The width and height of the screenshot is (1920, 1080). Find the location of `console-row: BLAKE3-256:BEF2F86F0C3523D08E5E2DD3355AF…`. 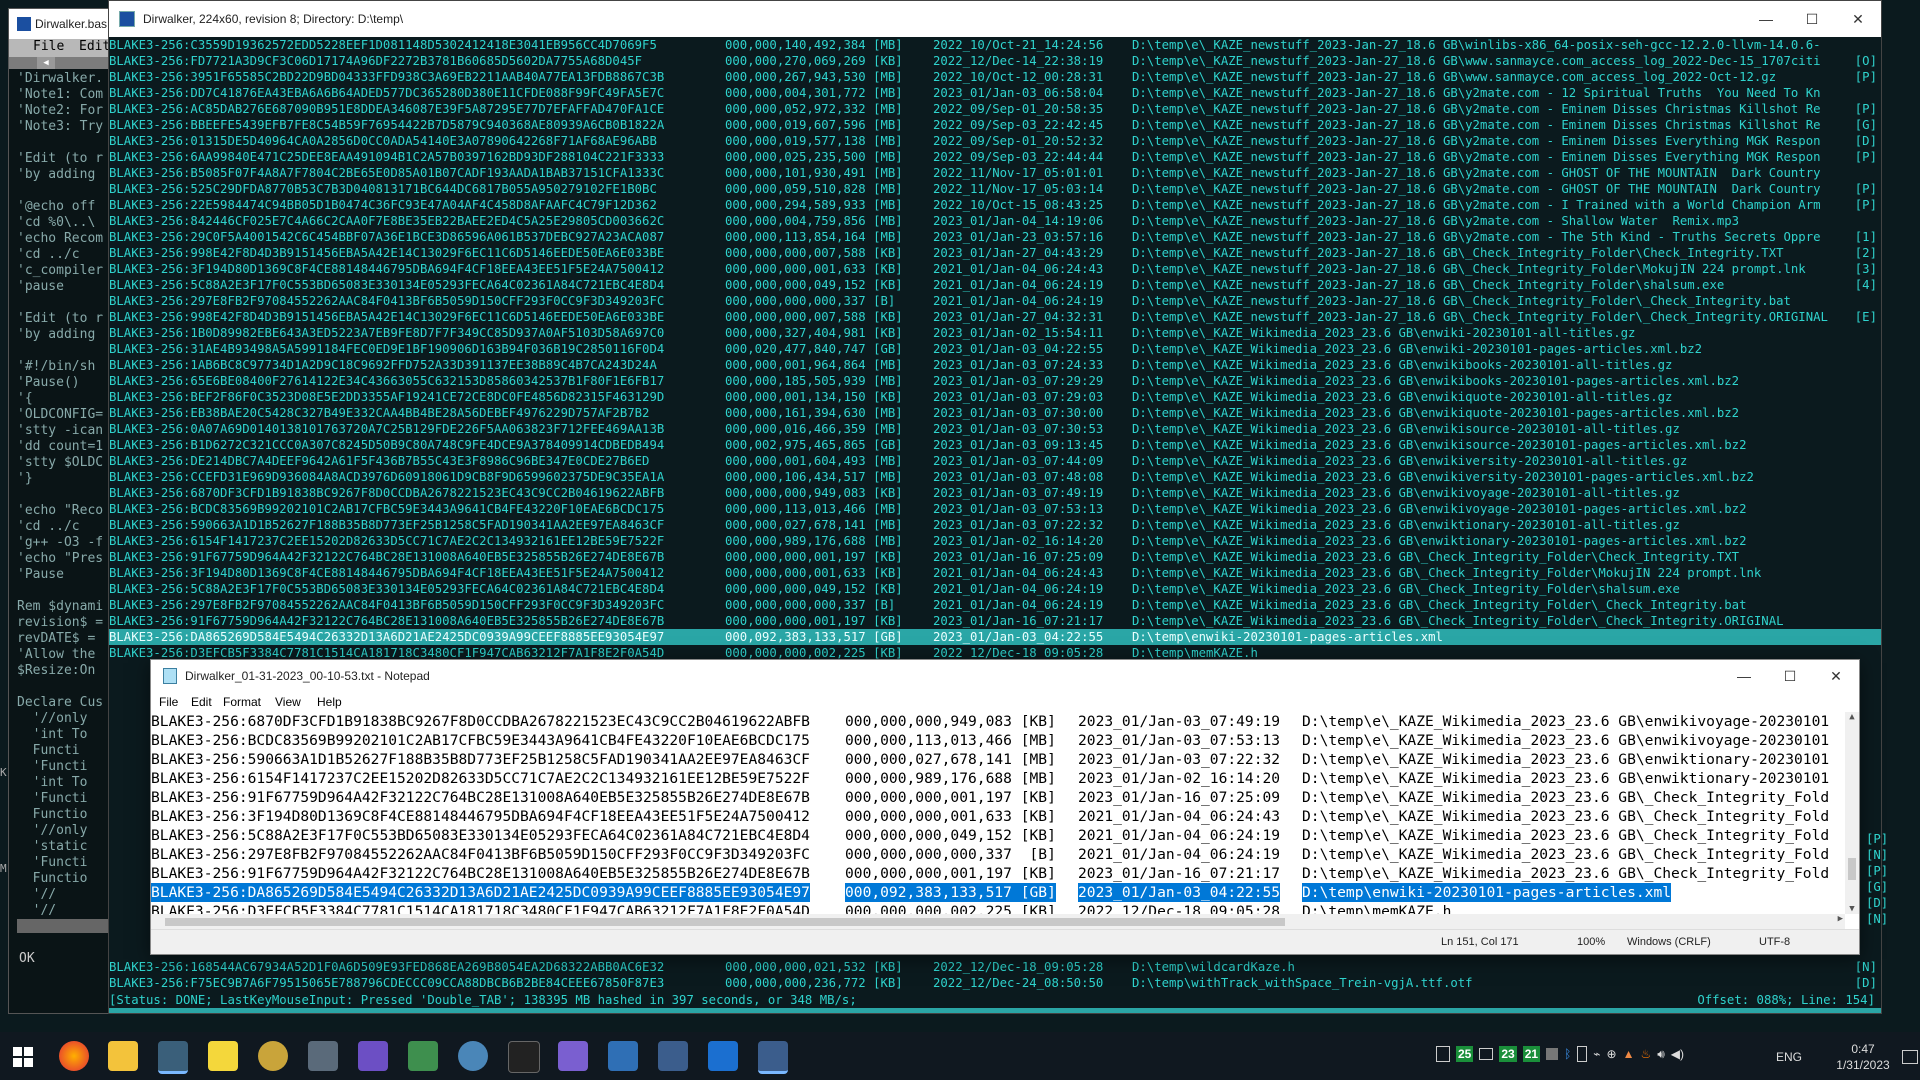

console-row: BLAKE3-256:BEF2F86F0C3523D08E5E2DD3355AF… is located at coordinates (995, 397).